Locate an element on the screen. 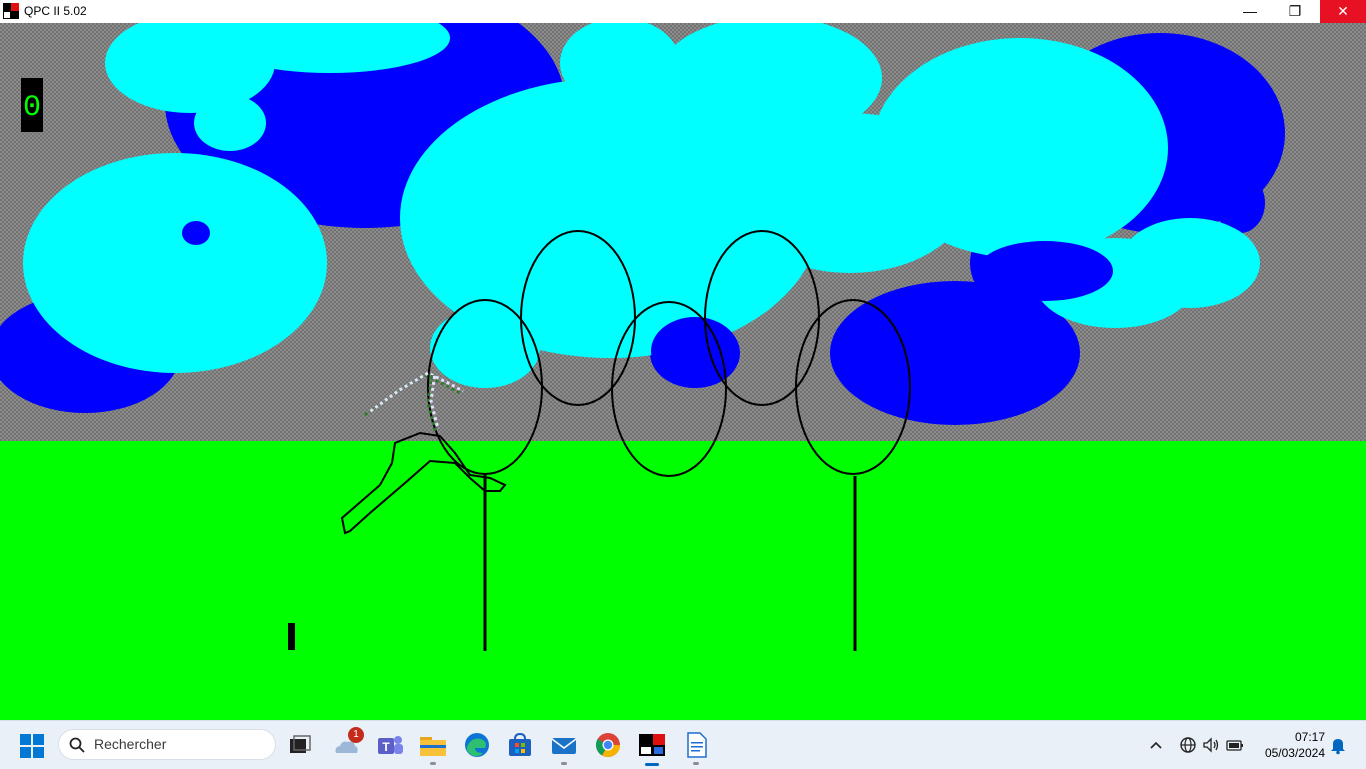 This screenshot has width=1366, height=769. volume-icon is located at coordinates (1211, 745).